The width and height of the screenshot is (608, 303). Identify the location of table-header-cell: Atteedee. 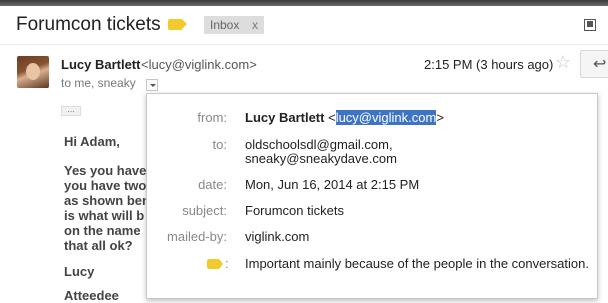
(91, 295).